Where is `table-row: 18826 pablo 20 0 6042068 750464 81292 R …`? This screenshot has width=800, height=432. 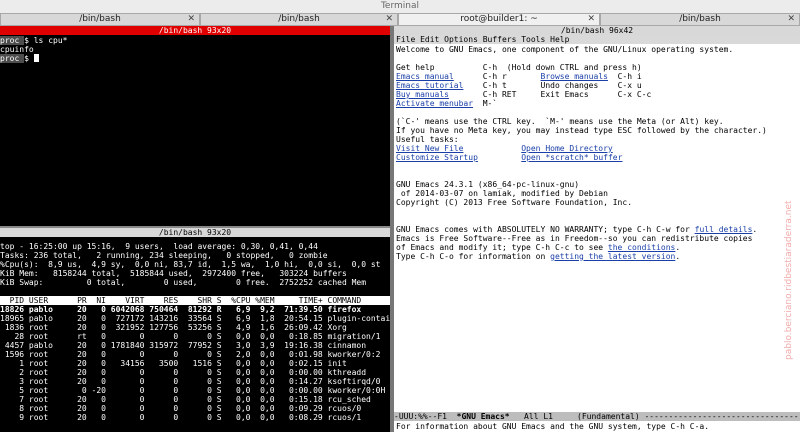
table-row: 18826 pablo 20 0 6042068 750464 81292 R … is located at coordinates (181, 309).